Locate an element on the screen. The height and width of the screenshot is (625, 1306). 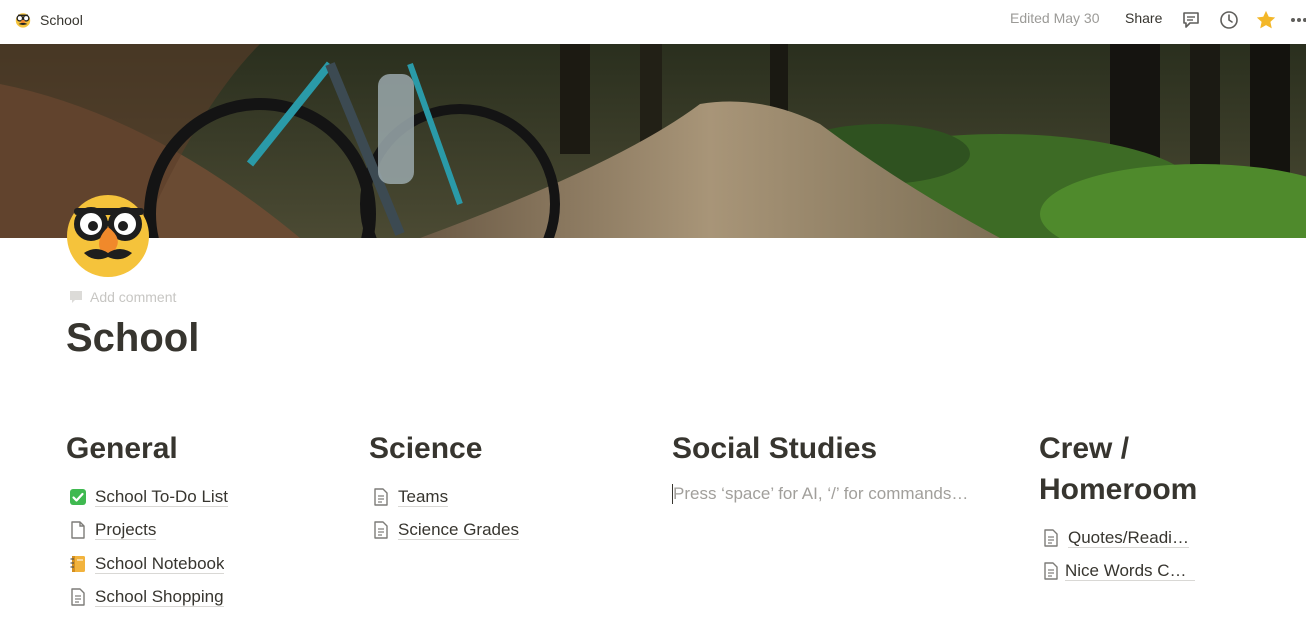
page-emoji-icon is located at coordinates (109, 236).